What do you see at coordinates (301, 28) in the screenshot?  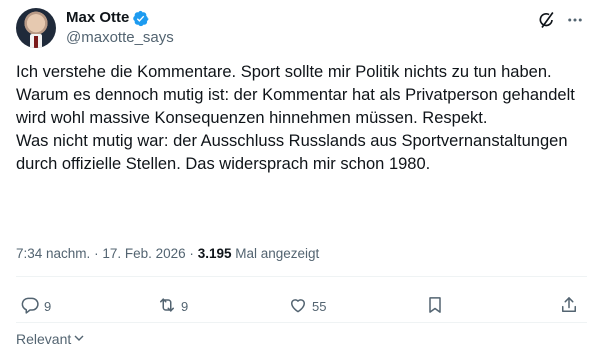 I see `tweet-header: Max Otte @maxotte_says` at bounding box center [301, 28].